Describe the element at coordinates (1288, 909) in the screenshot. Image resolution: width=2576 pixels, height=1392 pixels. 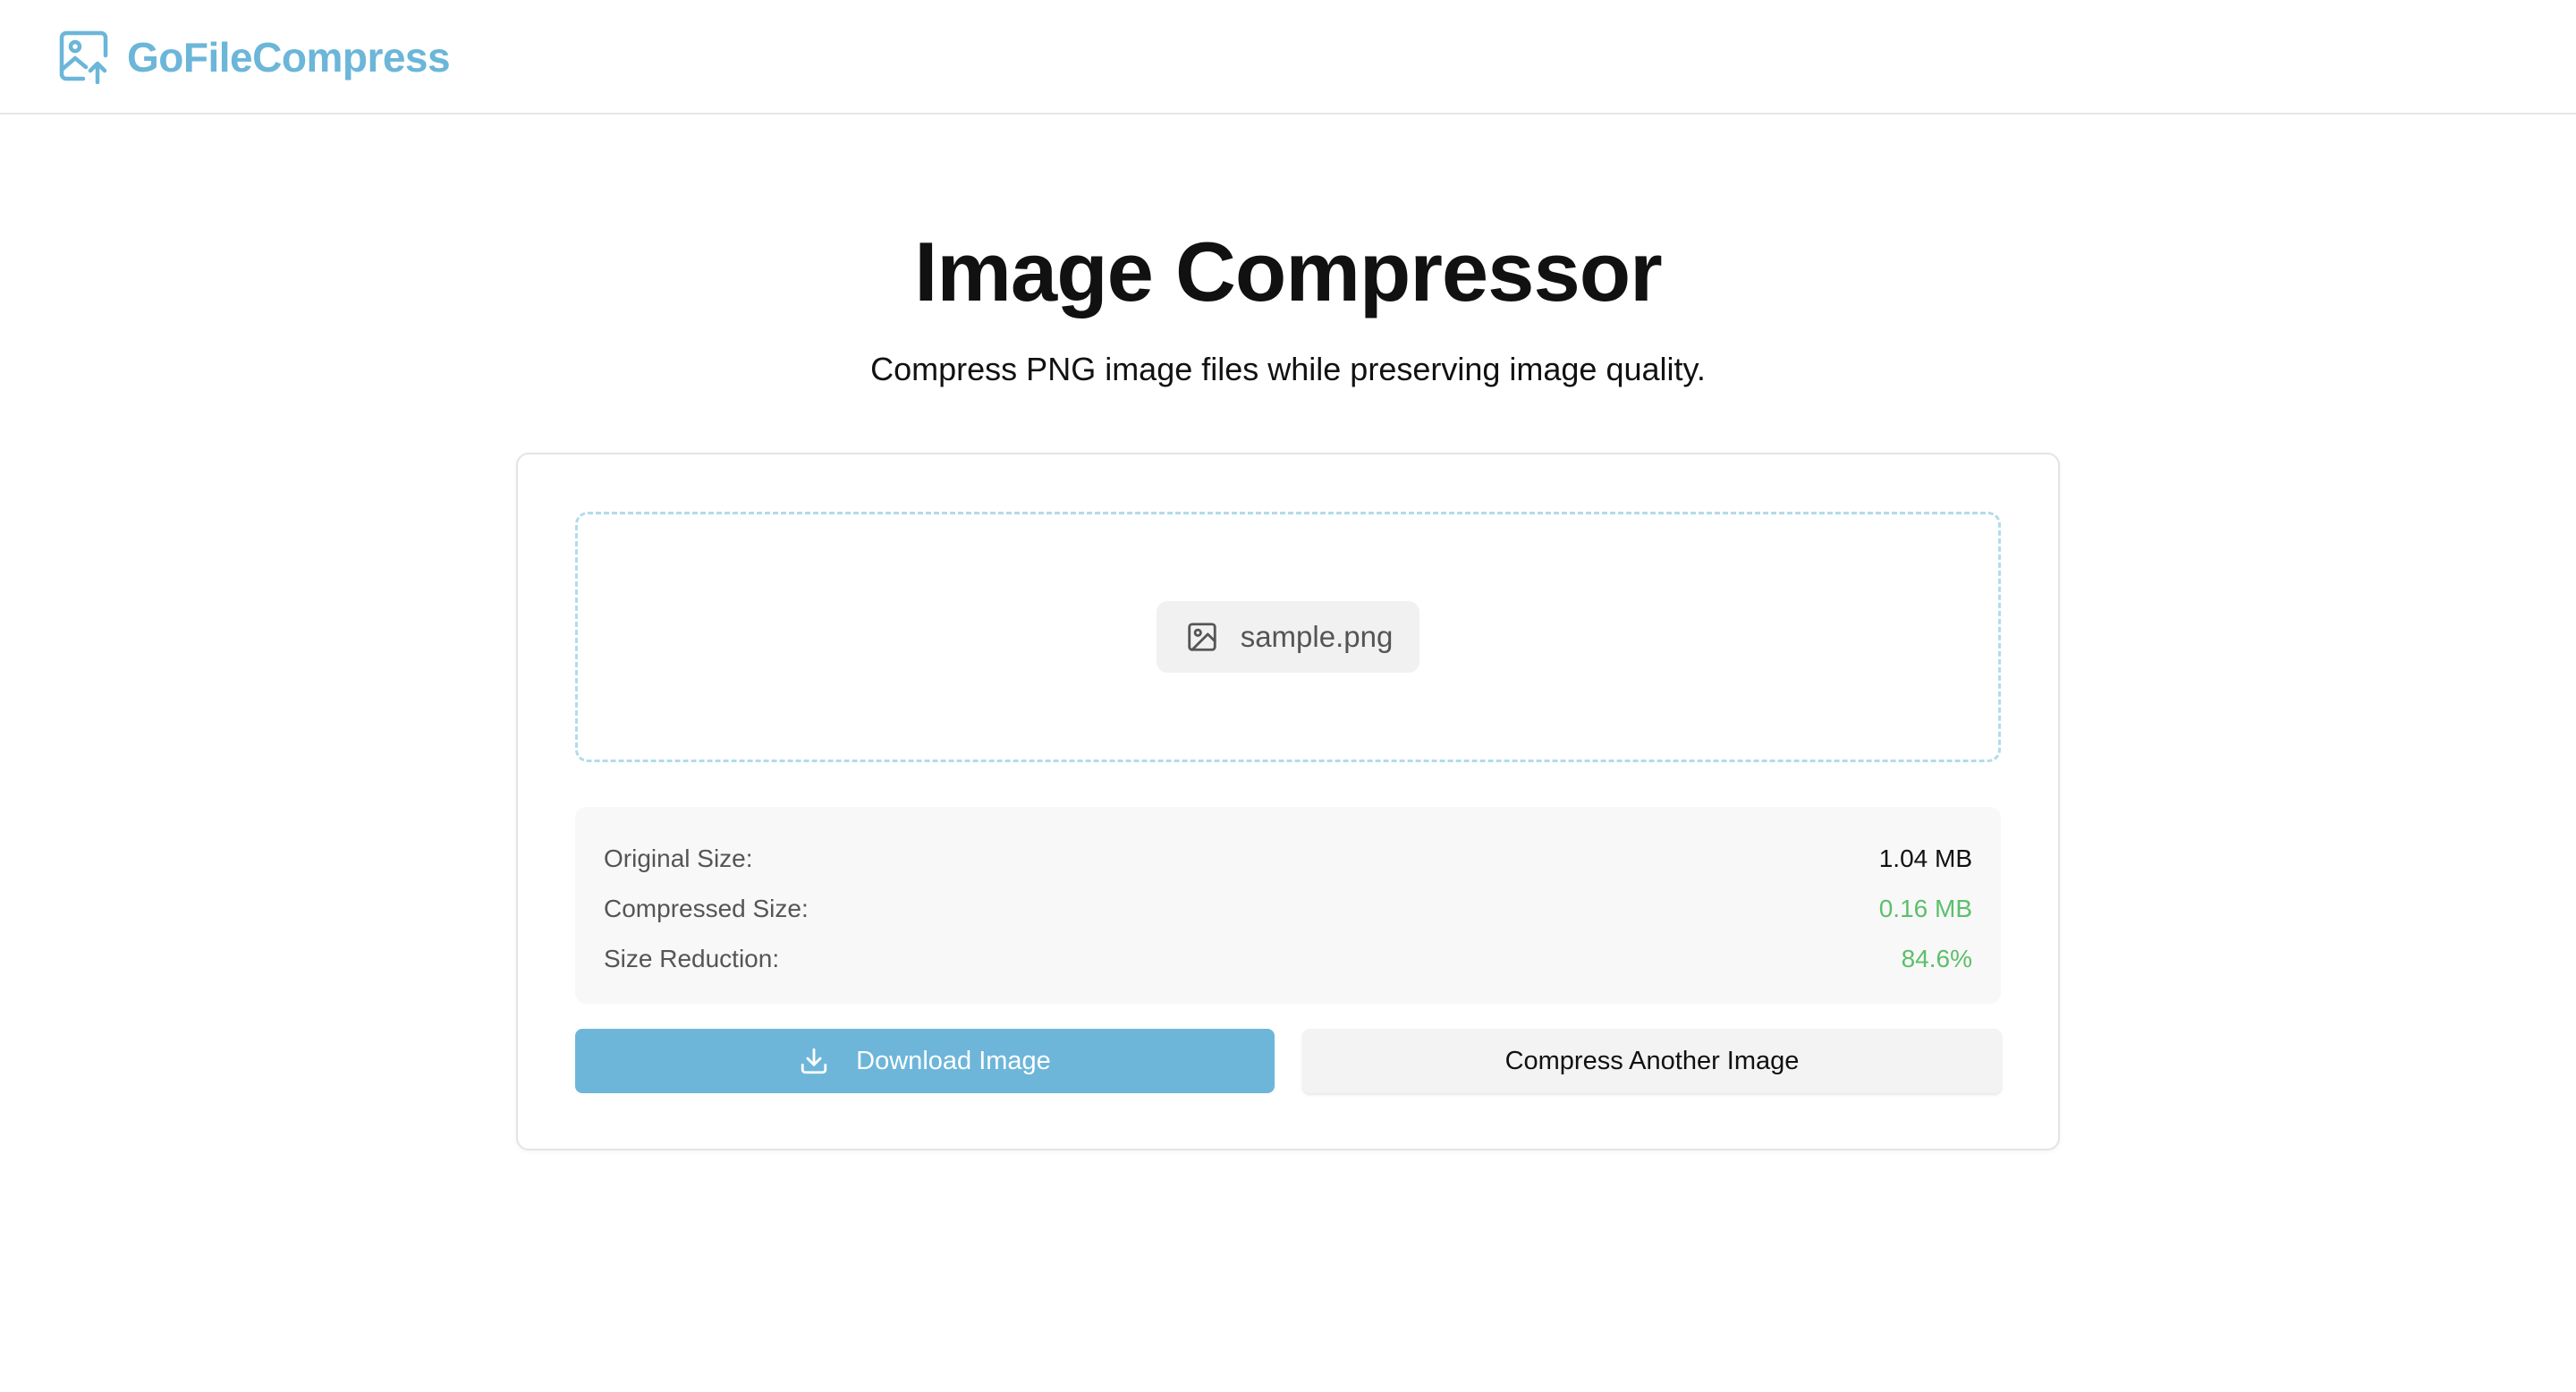
I see `stat-row-compressed-size: Compressed Size: 0.16 MB` at that location.